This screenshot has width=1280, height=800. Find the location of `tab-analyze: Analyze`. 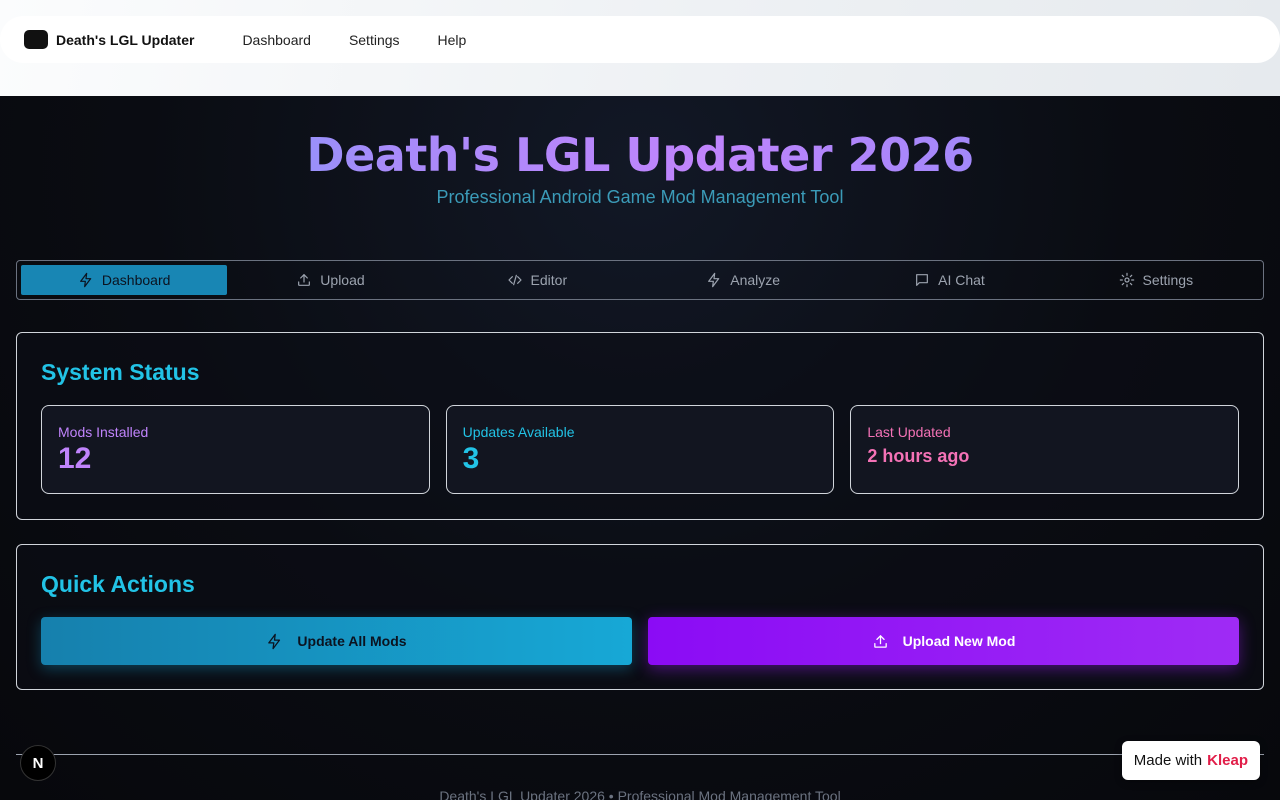

tab-analyze: Analyze is located at coordinates (743, 280).